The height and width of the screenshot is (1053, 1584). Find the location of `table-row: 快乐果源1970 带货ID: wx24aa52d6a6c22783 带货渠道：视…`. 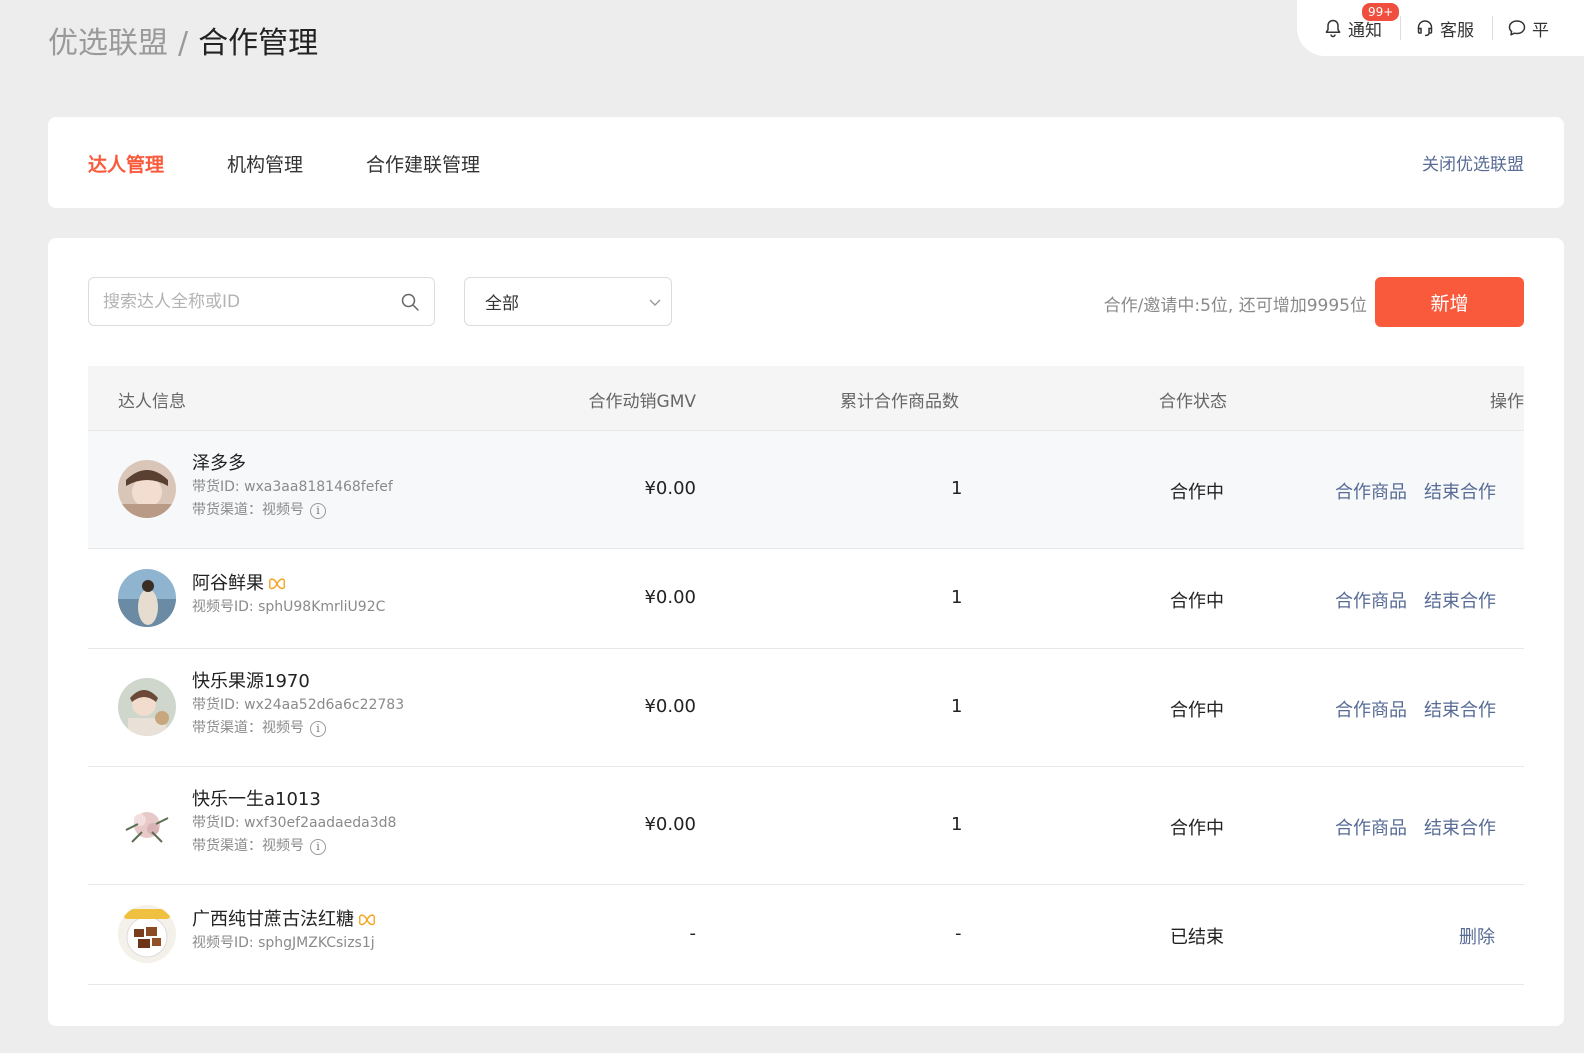

table-row: 快乐果源1970 带货ID: wx24aa52d6a6c22783 带货渠道：视… is located at coordinates (806, 708).